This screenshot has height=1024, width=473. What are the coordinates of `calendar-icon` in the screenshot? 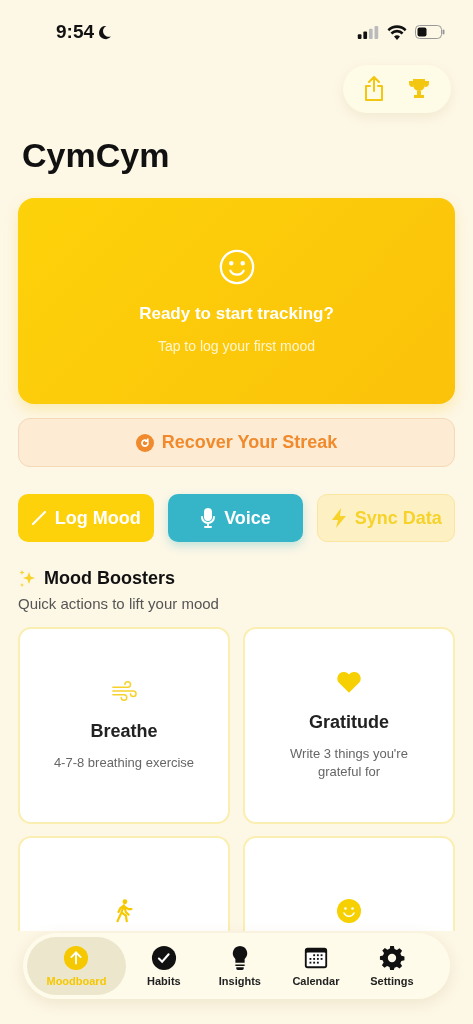 It's located at (315, 958).